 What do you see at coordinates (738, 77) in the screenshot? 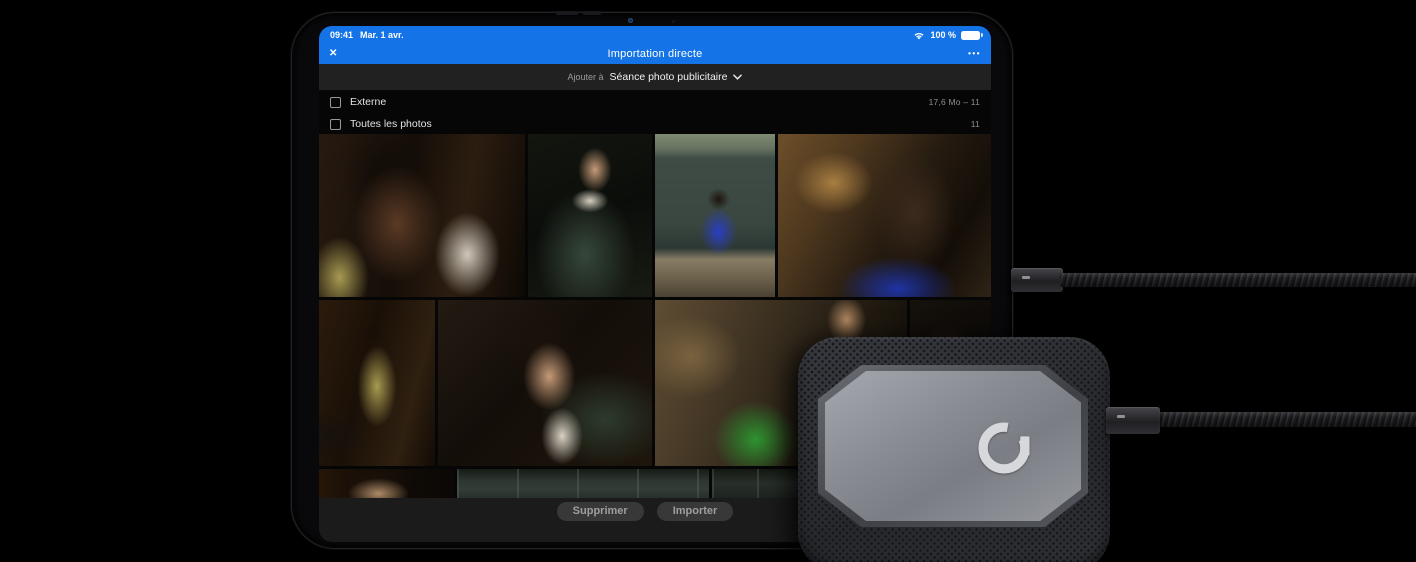
I see `chevron-down-icon` at bounding box center [738, 77].